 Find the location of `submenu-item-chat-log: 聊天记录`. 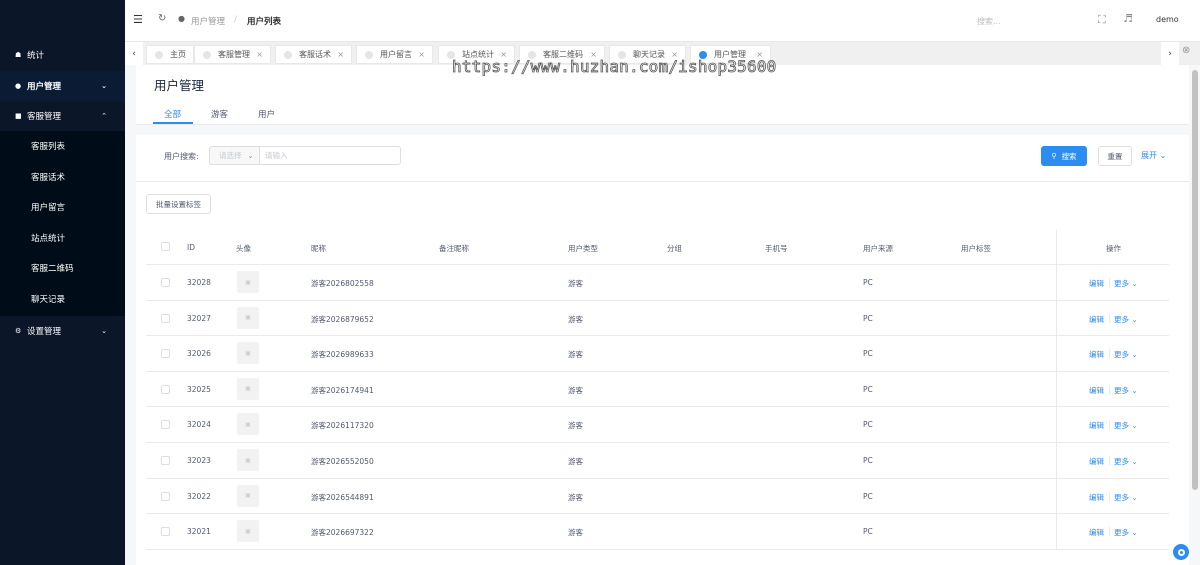

submenu-item-chat-log: 聊天记录 is located at coordinates (62, 299).